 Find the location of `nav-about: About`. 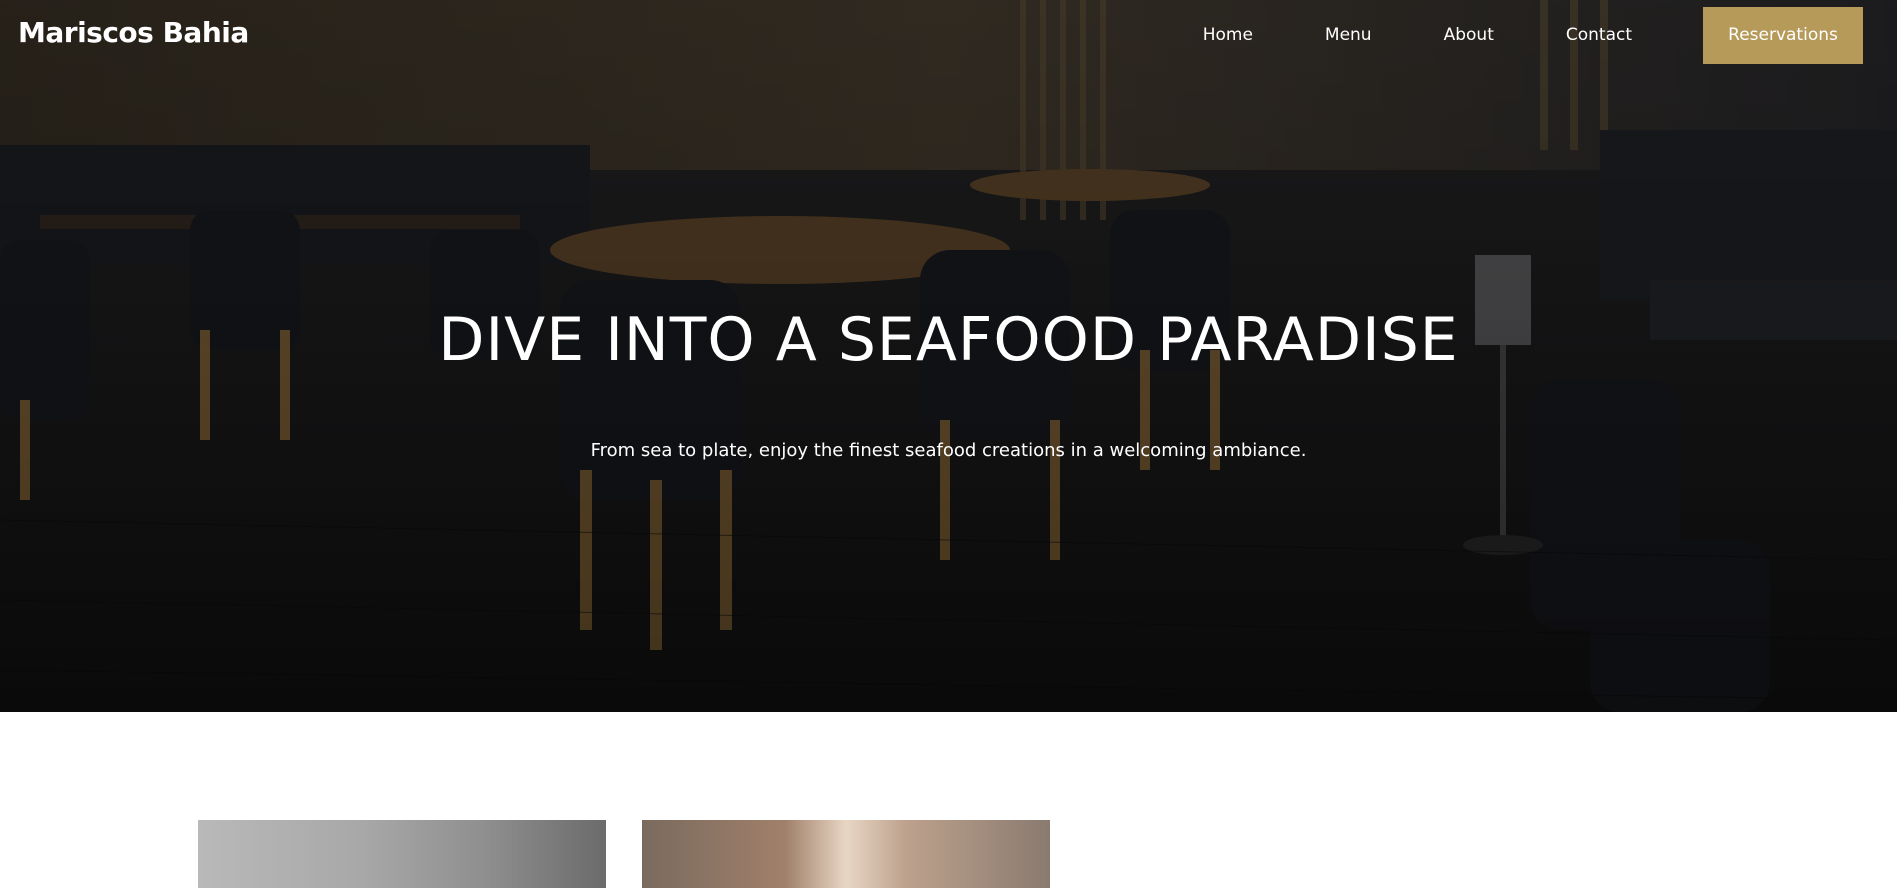

nav-about: About is located at coordinates (1469, 35).